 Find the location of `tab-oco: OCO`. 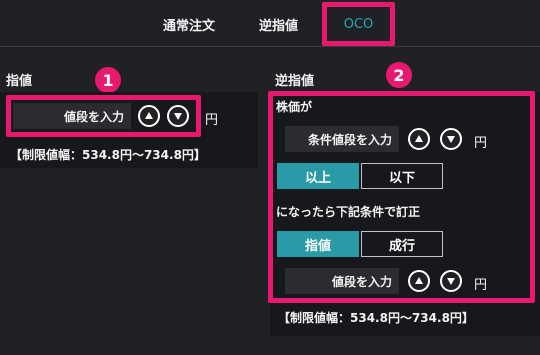

tab-oco: OCO is located at coordinates (358, 24).